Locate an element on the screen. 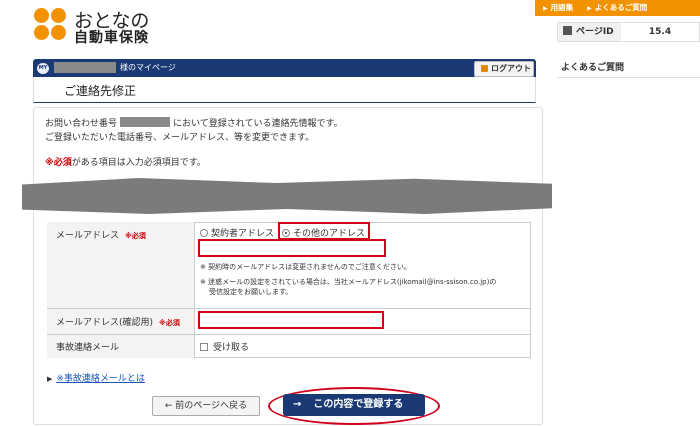 The width and height of the screenshot is (700, 426). email-confirm-input is located at coordinates (291, 320).